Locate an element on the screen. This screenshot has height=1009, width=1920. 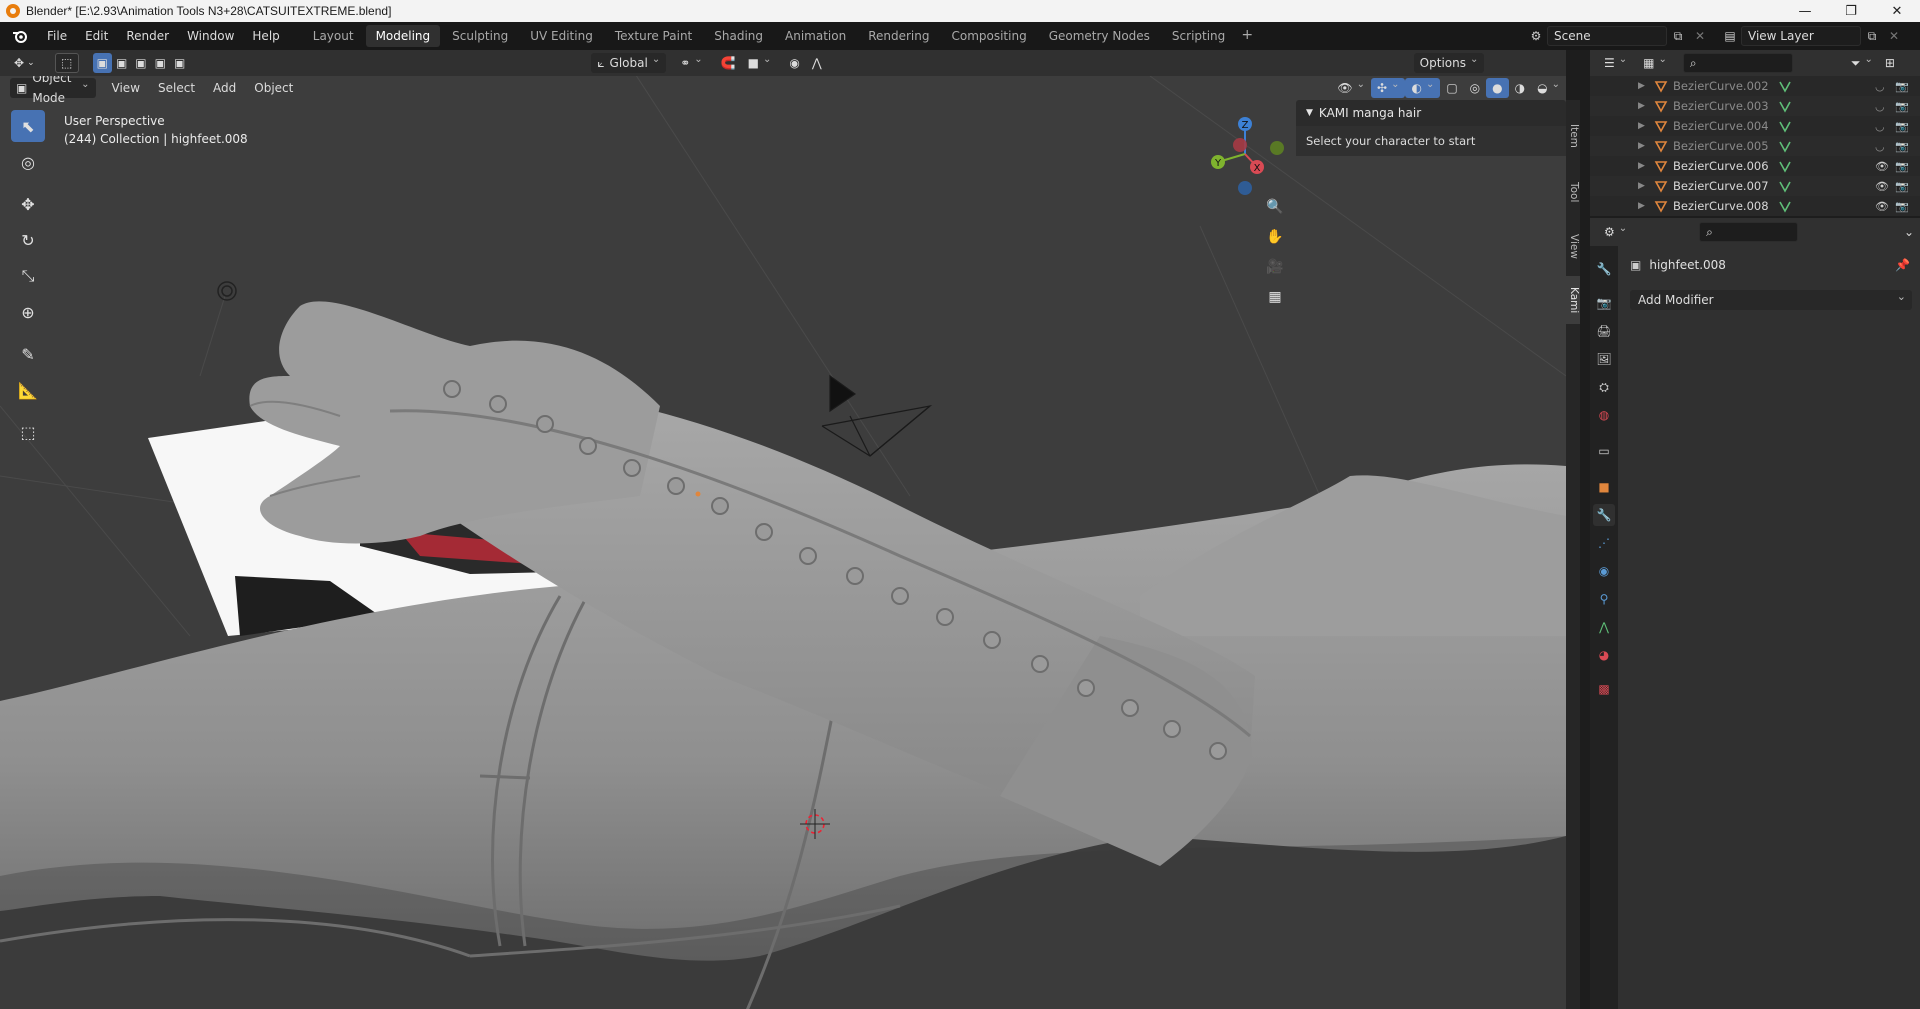
new-view-layer-icon: ⧉ is located at coordinates (1872, 36).